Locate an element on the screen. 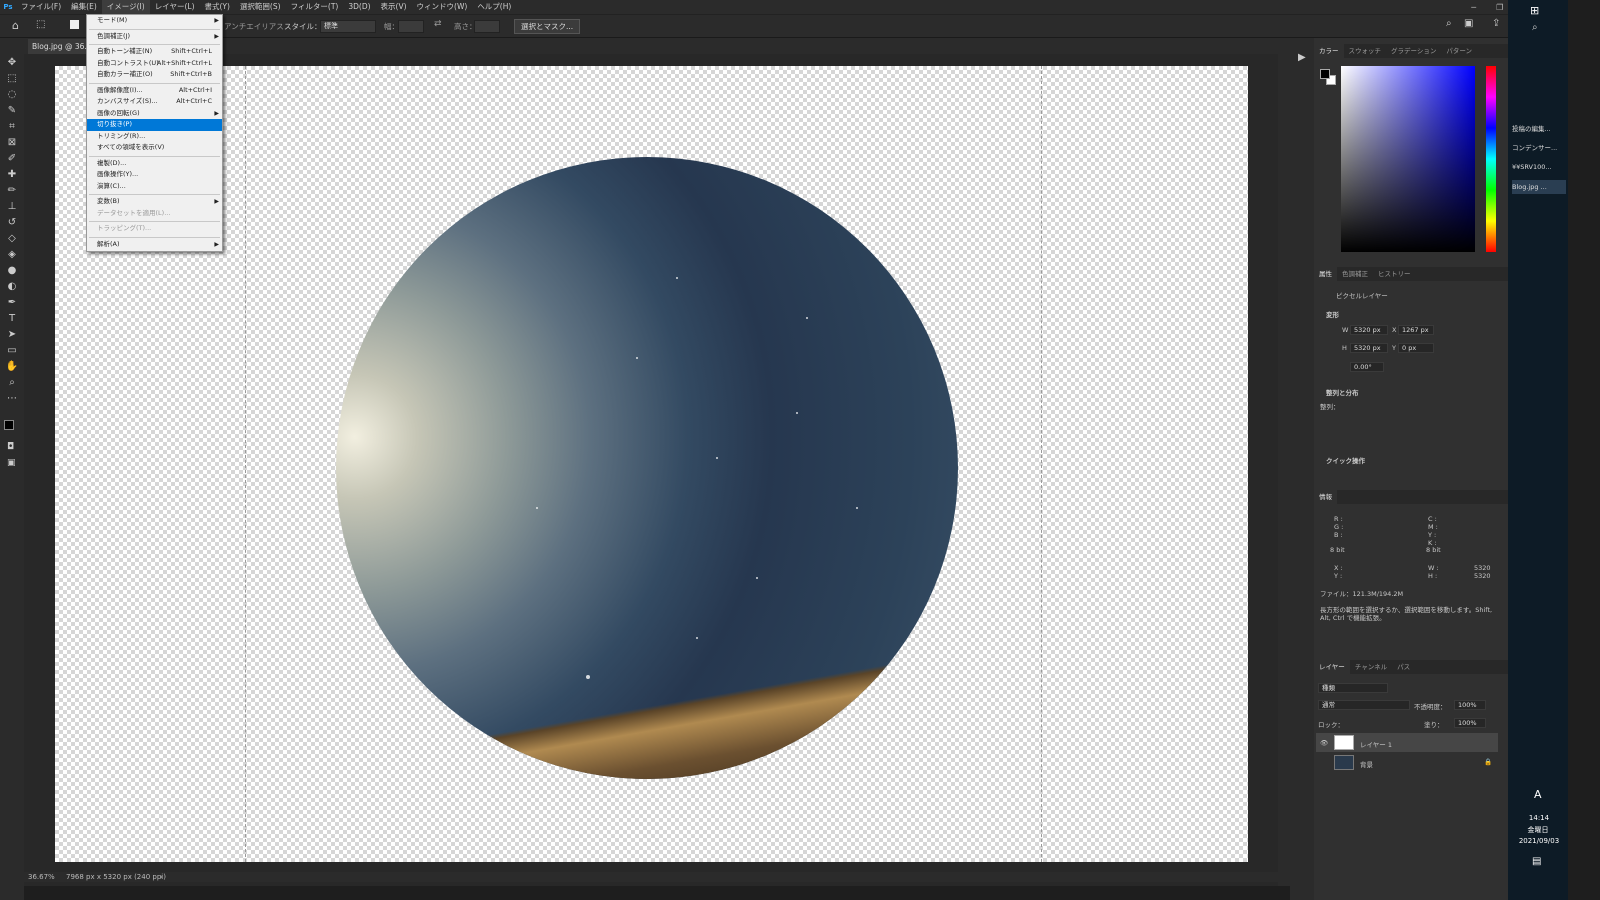 This screenshot has width=1600, height=900. y-field: 0 px is located at coordinates (1416, 348).